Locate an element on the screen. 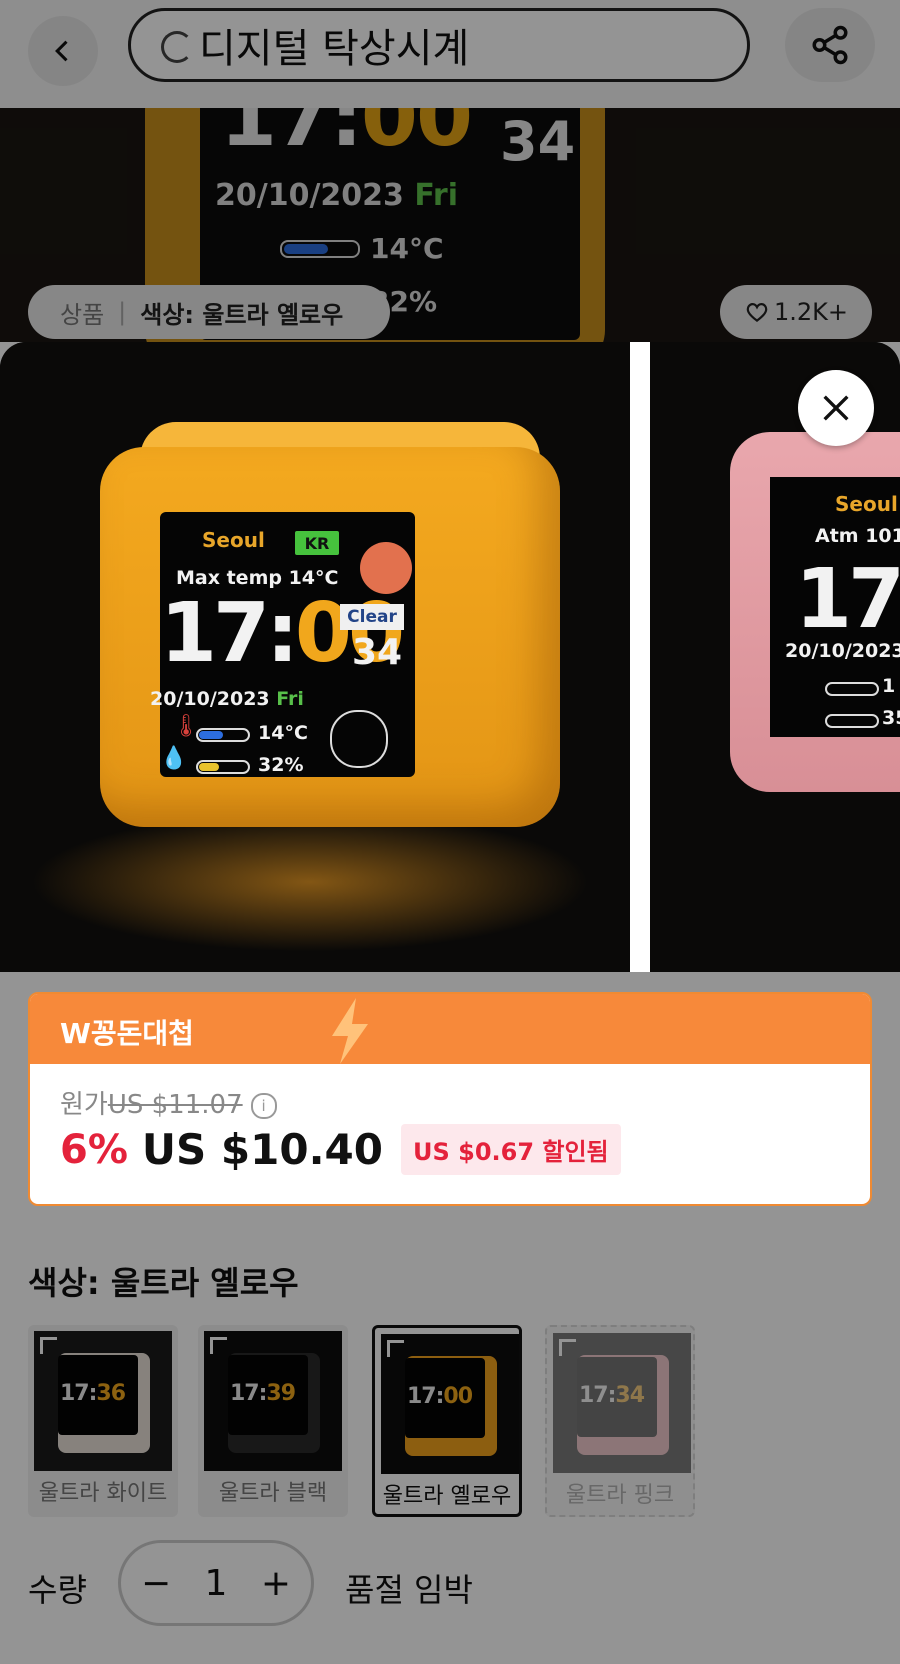 The width and height of the screenshot is (900, 1664). preview-slide-pink: Seoul Atm 101 17:3 20/10/2023 1 35 is located at coordinates (775, 657).